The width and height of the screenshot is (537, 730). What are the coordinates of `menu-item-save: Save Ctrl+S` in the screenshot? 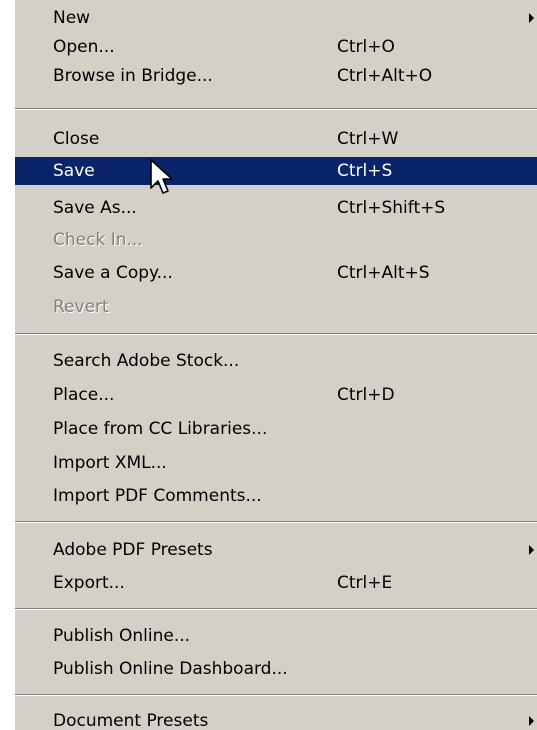 It's located at (276, 171).